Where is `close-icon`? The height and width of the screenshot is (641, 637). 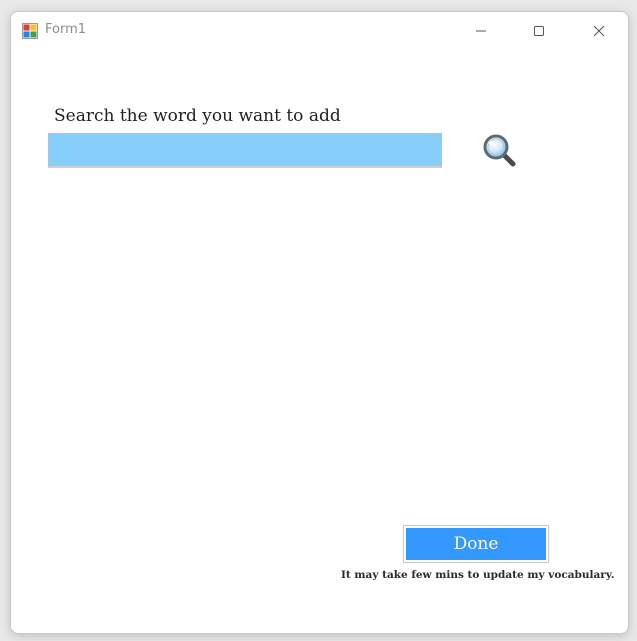
close-icon is located at coordinates (599, 31).